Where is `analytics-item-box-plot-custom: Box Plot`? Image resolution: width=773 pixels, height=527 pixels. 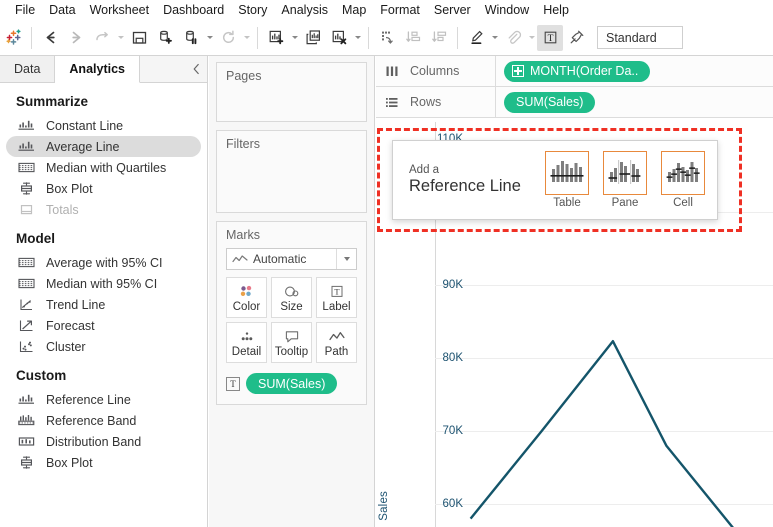
analytics-item-box-plot-custom: Box Plot is located at coordinates (103, 462).